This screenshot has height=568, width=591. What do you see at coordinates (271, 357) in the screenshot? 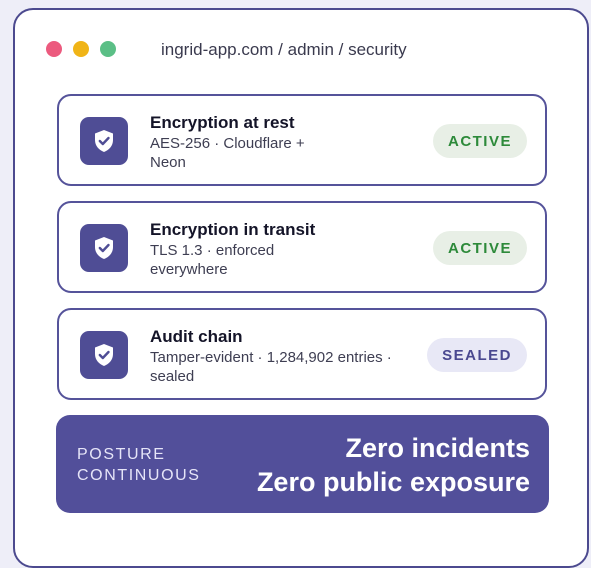
I see `card-description-line: Tamper-evident · 1,284,902 entries ·` at bounding box center [271, 357].